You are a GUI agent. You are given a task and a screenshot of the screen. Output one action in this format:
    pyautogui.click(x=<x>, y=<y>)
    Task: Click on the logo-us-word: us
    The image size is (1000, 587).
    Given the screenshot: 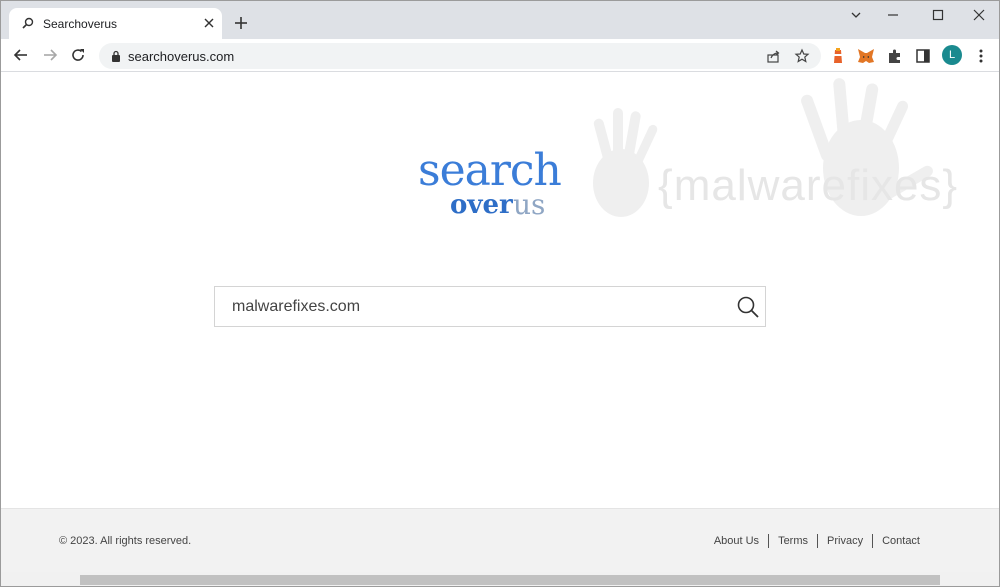 What is the action you would take?
    pyautogui.click(x=529, y=204)
    